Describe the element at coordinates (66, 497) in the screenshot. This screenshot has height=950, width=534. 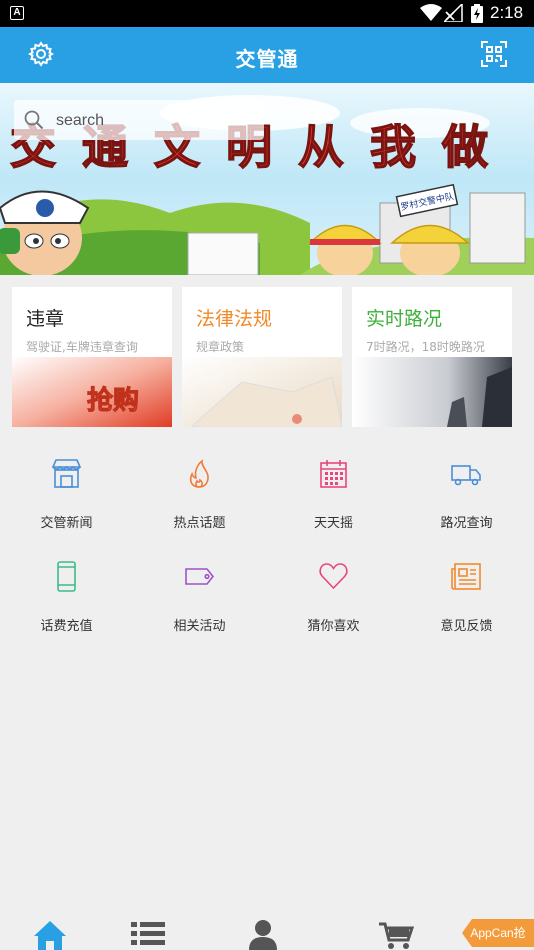
I see `grid-item-news: 交管新闻` at that location.